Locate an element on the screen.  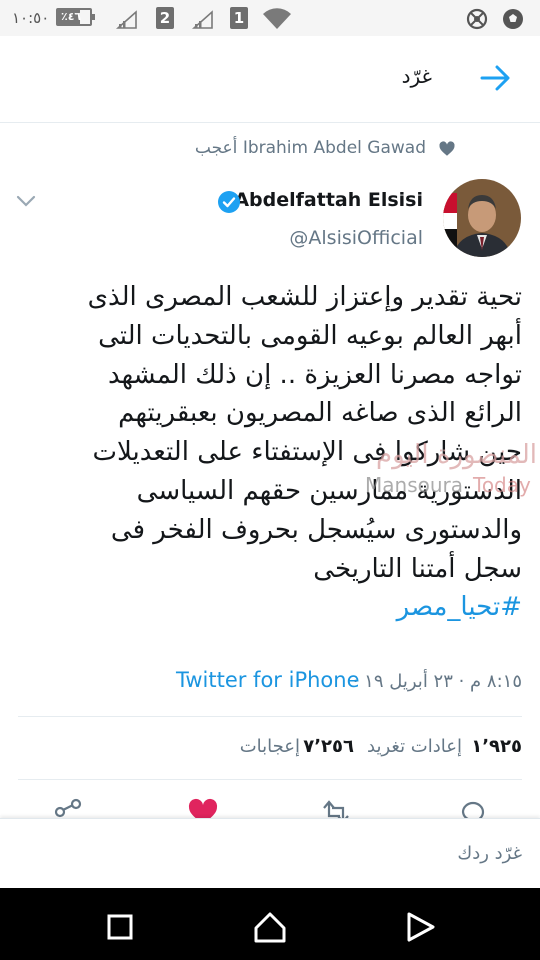
tweet-line: أبهر العالم بوعيه القومى بالتحديات التى is located at coordinates (310, 335).